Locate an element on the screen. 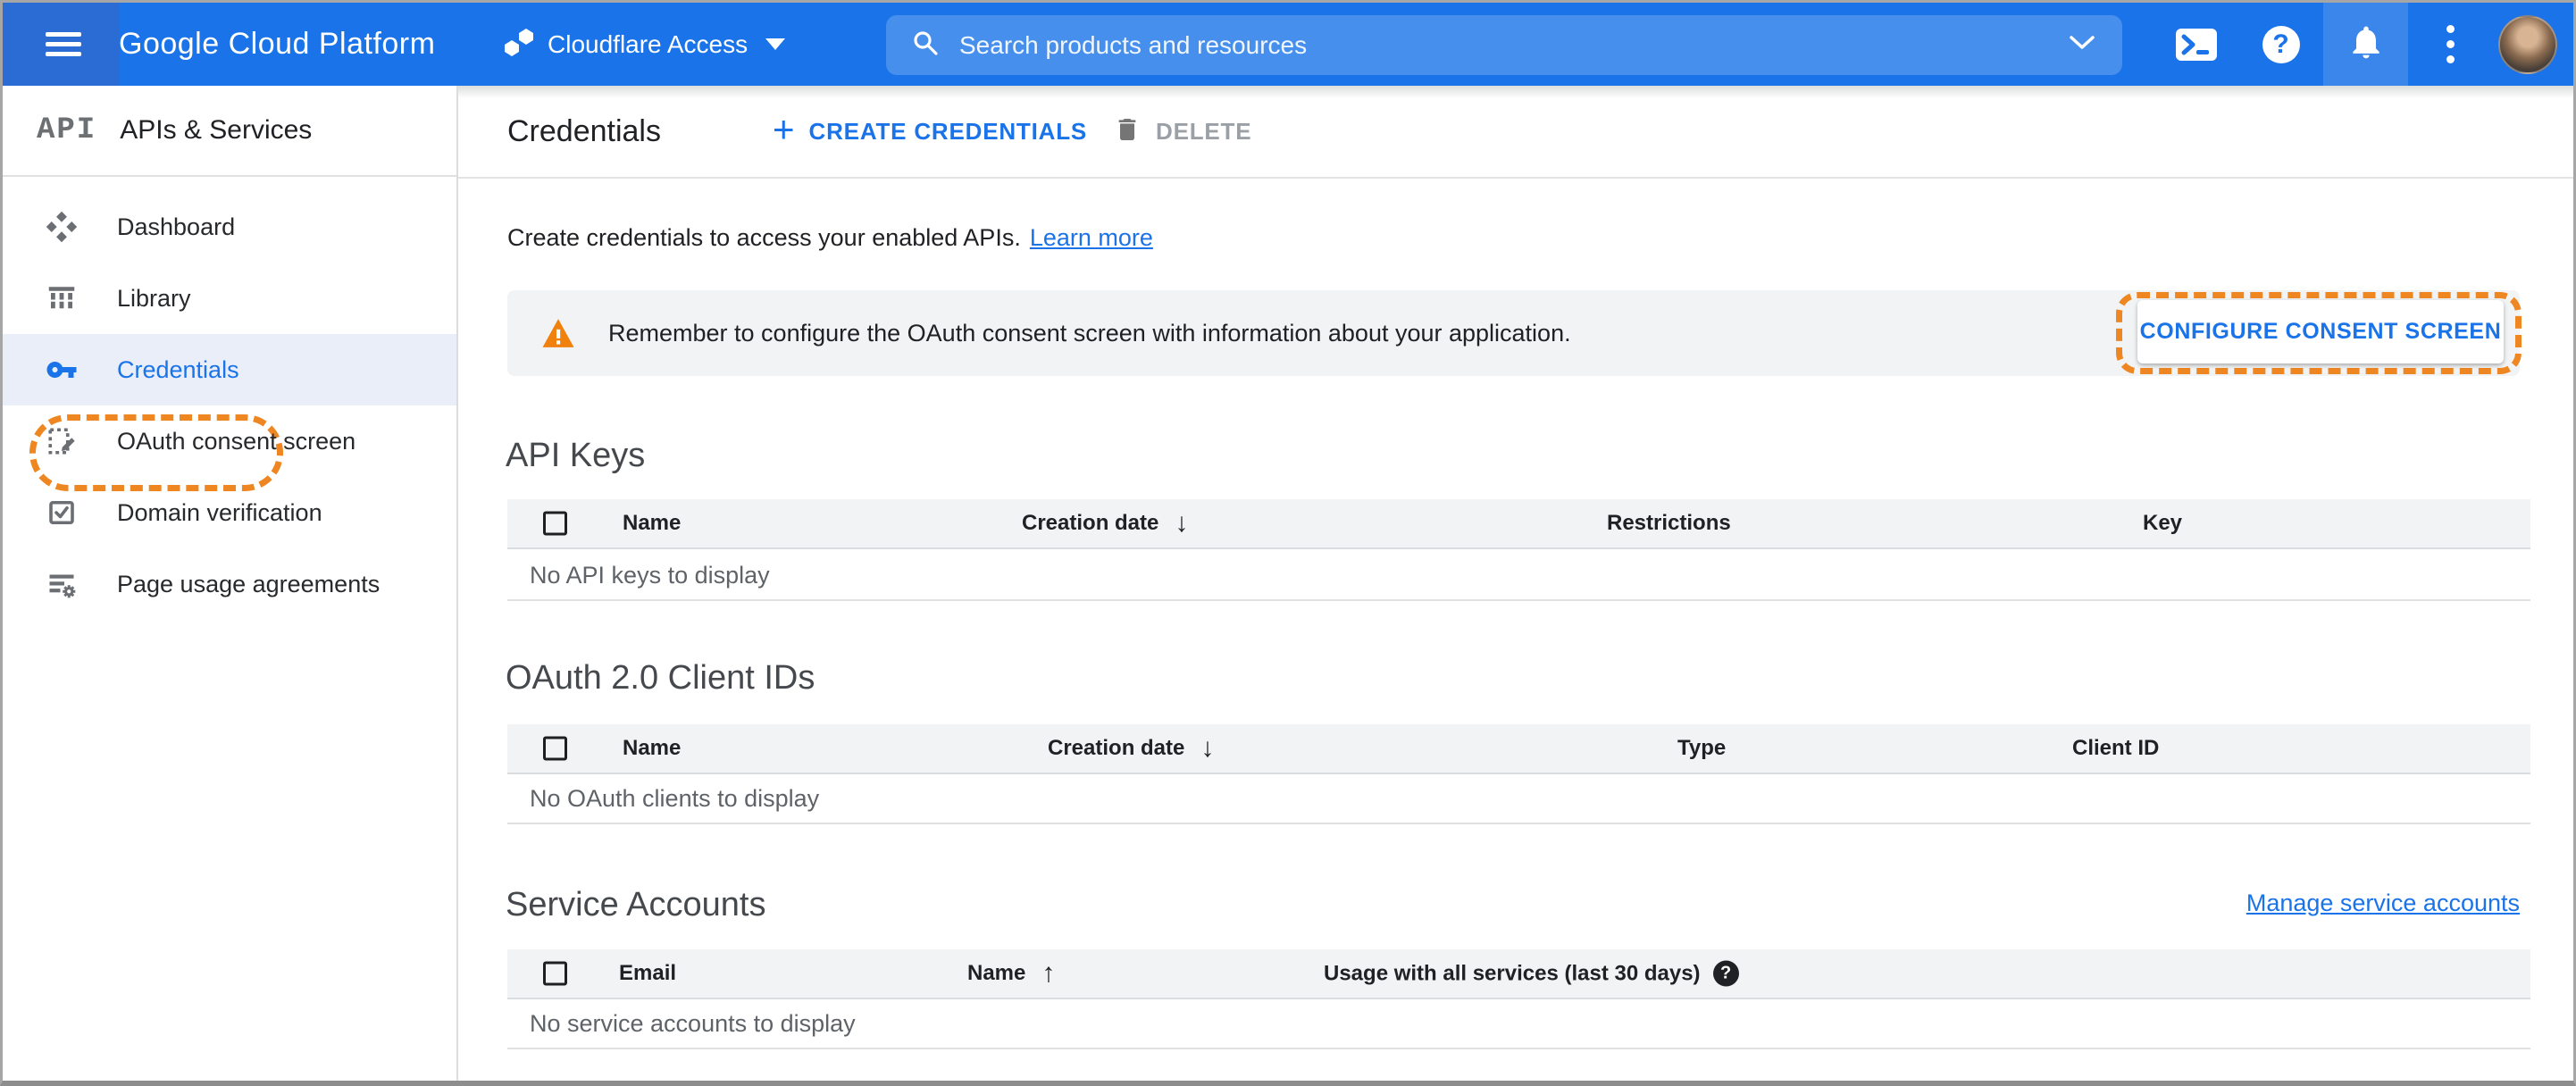 The height and width of the screenshot is (1086, 2576). help-button: ? is located at coordinates (2281, 44).